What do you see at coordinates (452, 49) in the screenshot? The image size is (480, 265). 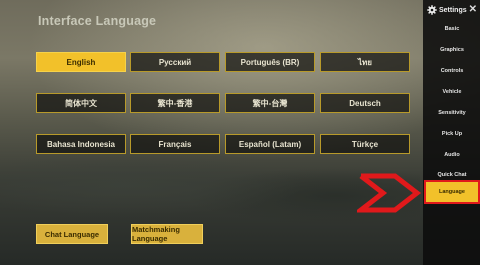 I see `sidebar-item-graphics: Graphics` at bounding box center [452, 49].